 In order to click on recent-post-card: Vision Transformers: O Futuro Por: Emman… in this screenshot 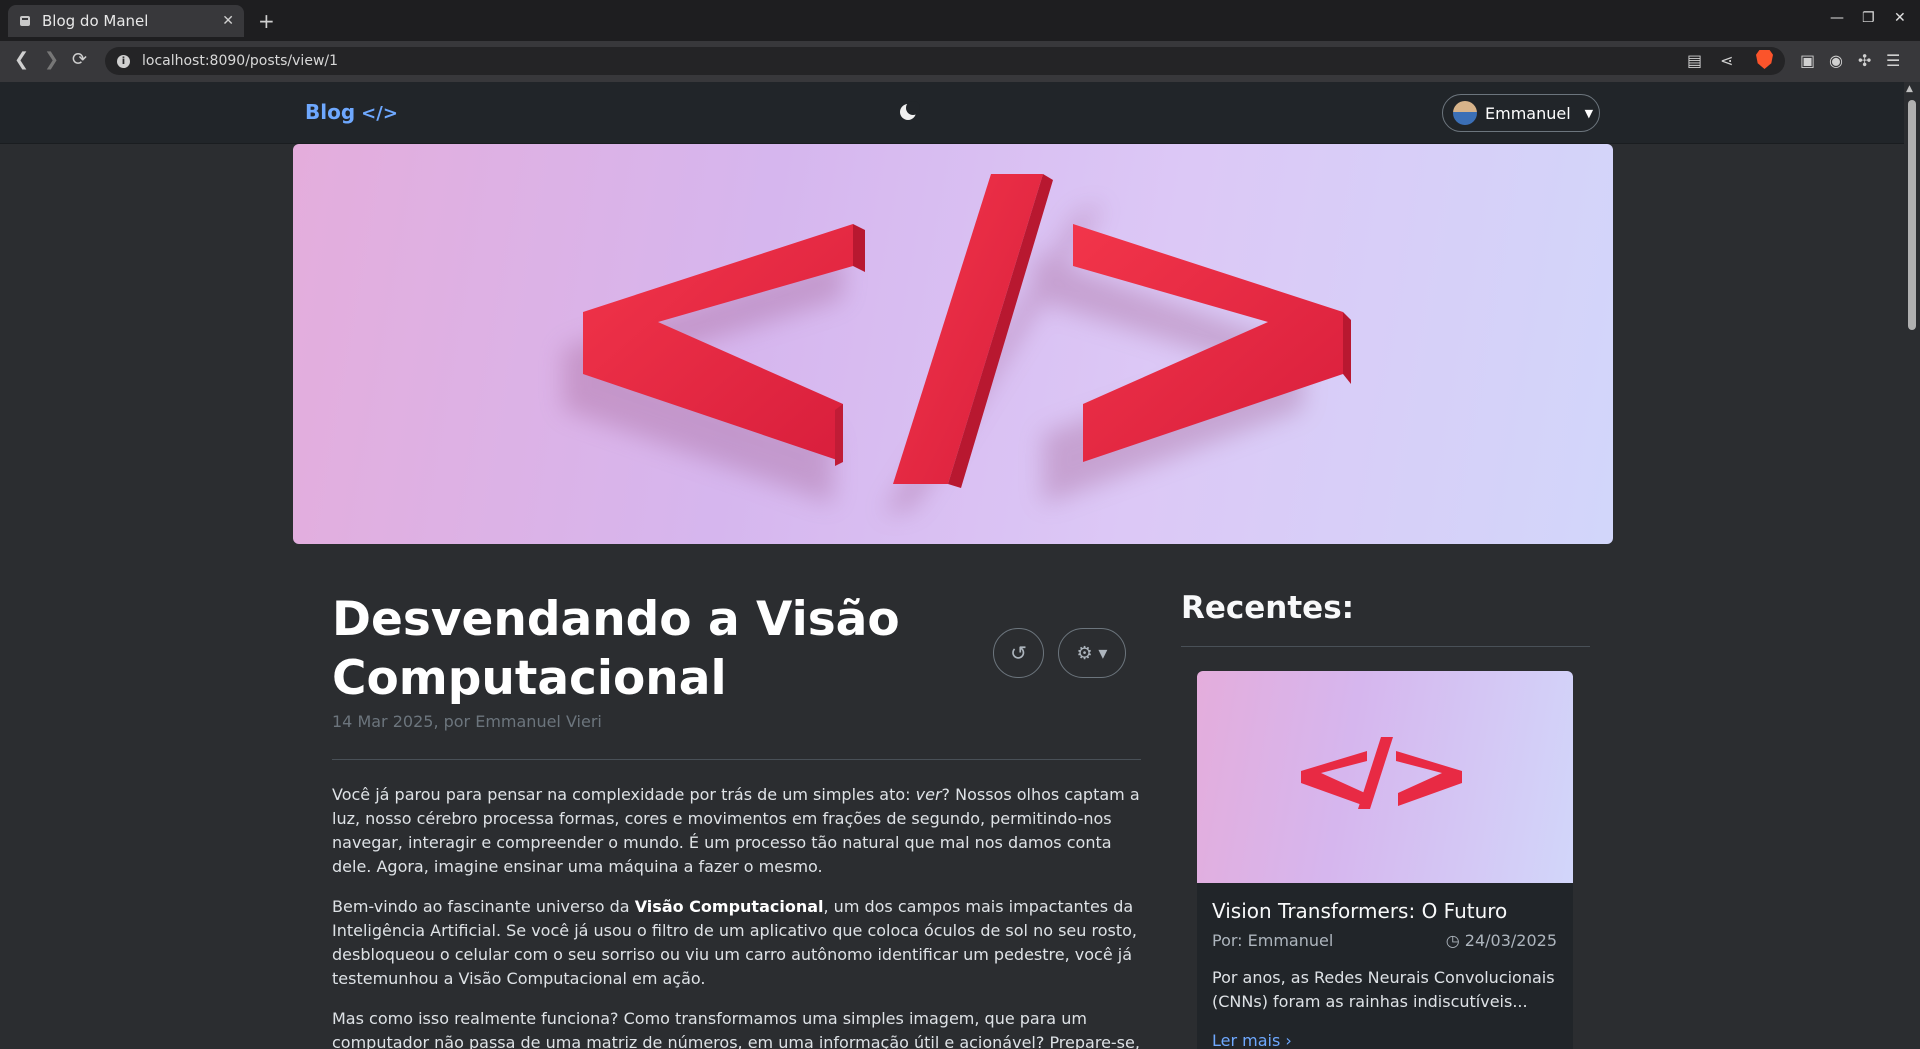, I will do `click(1385, 860)`.